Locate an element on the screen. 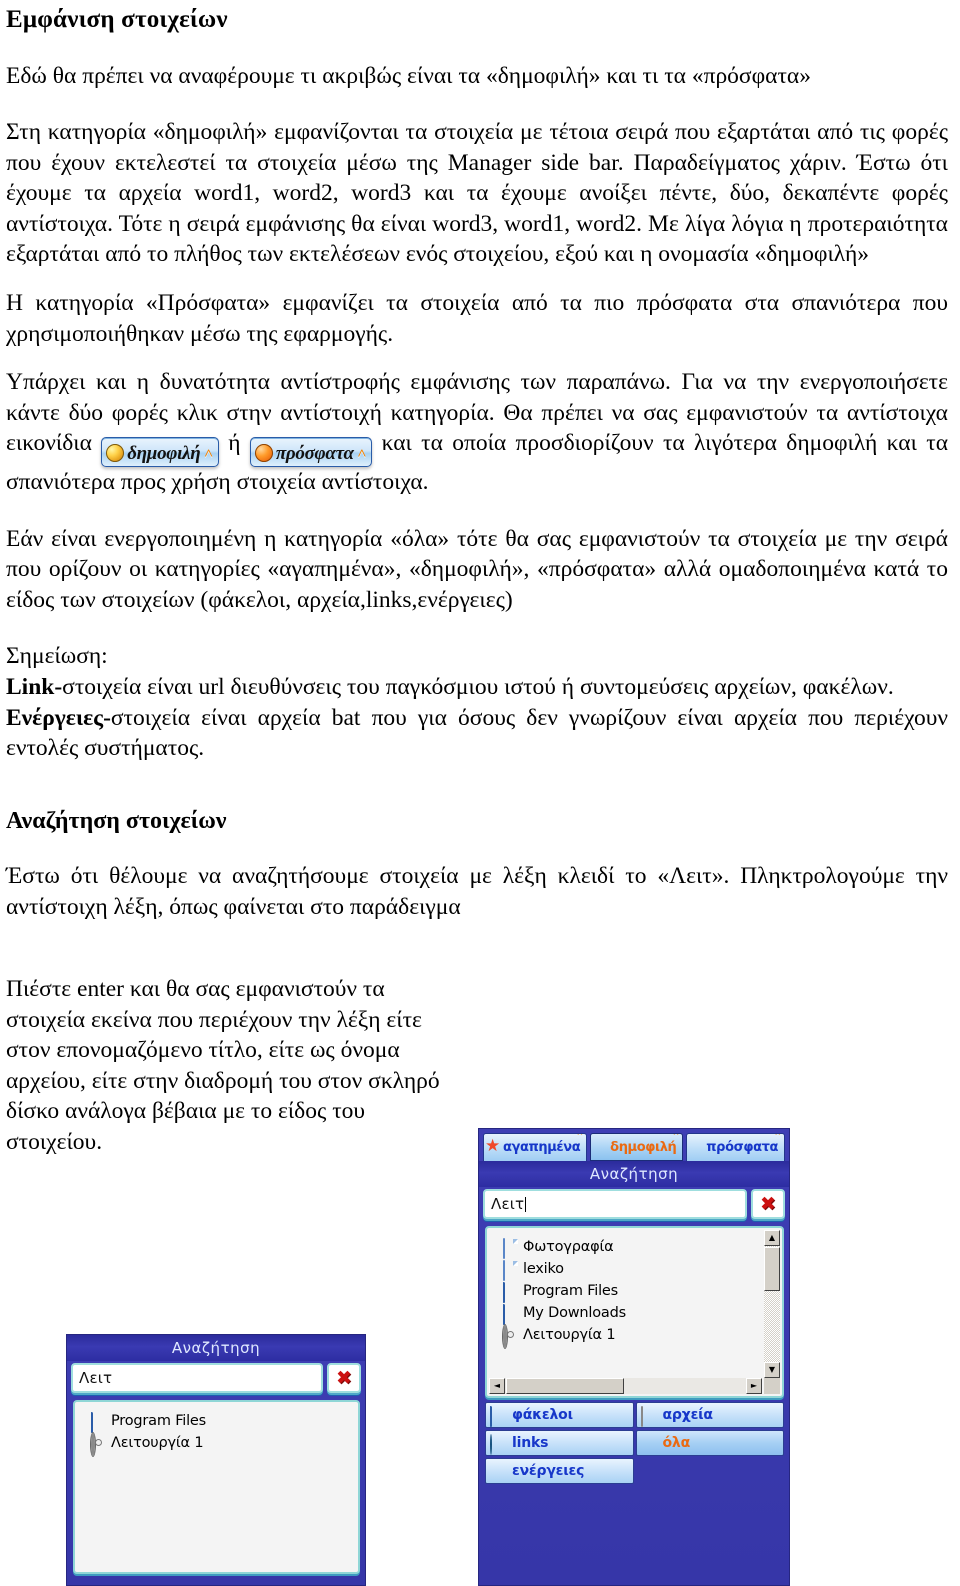 This screenshot has width=960, height=1586. scroll-right-button: ► is located at coordinates (754, 1386).